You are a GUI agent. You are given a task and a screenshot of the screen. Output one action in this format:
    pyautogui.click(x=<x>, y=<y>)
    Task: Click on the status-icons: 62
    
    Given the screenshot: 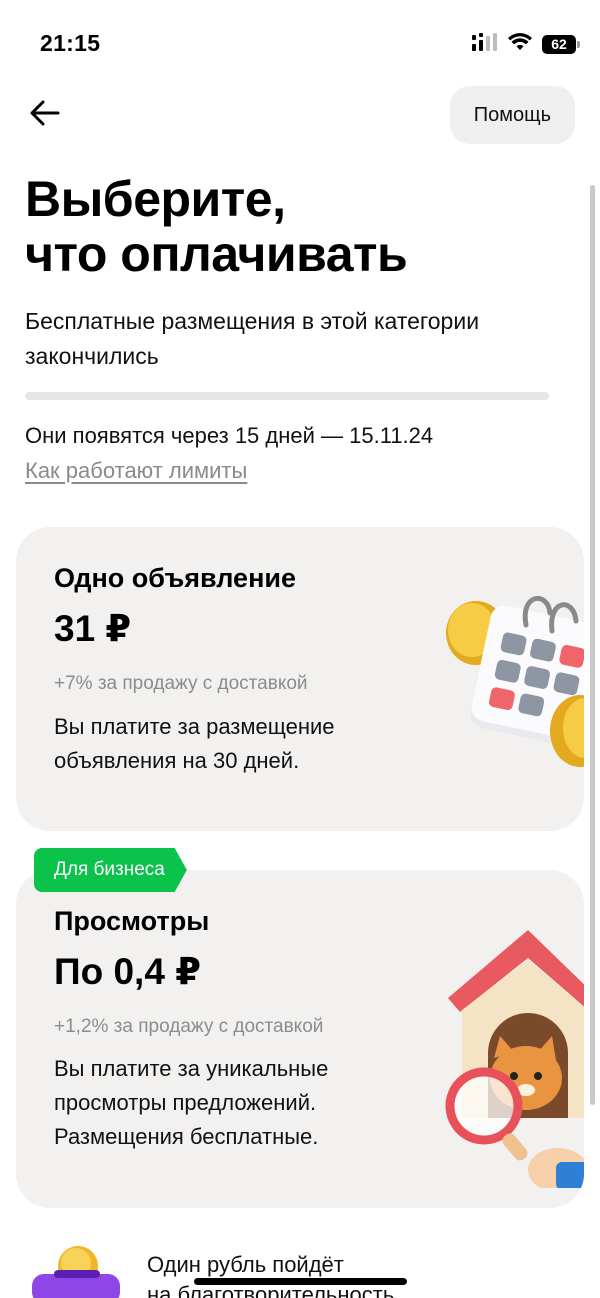 What is the action you would take?
    pyautogui.click(x=526, y=44)
    